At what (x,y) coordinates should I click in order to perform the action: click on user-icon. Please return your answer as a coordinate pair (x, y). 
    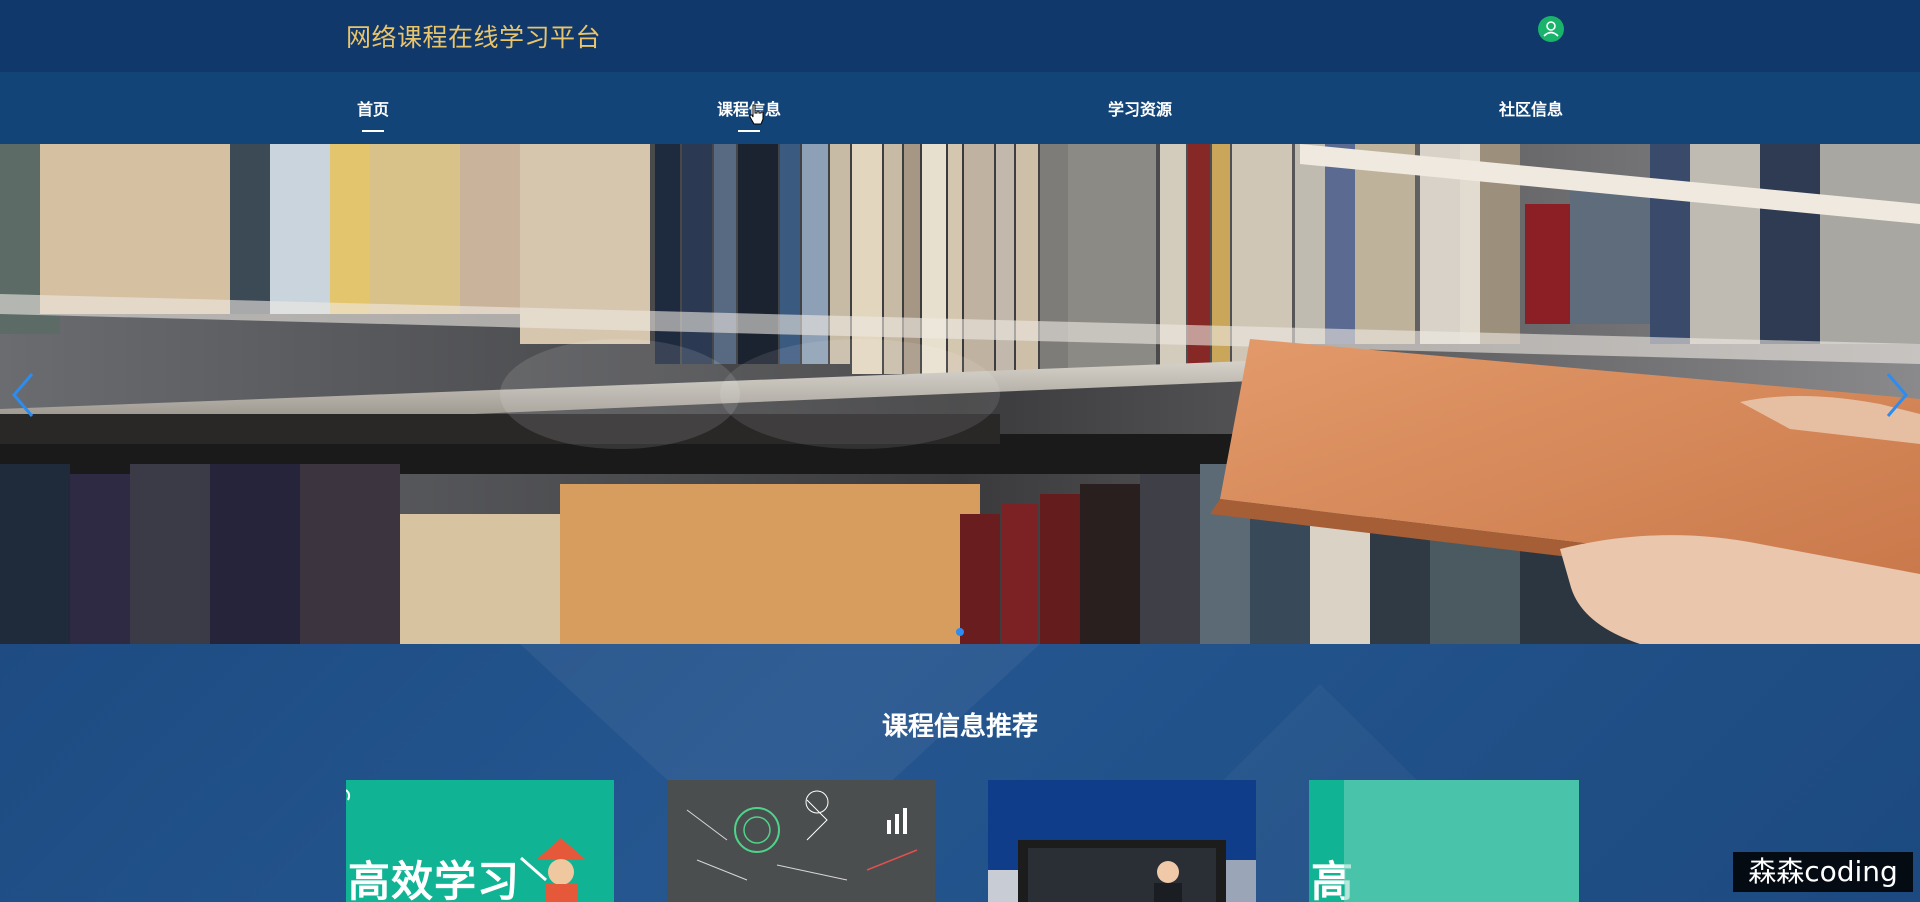
    Looking at the image, I should click on (1551, 29).